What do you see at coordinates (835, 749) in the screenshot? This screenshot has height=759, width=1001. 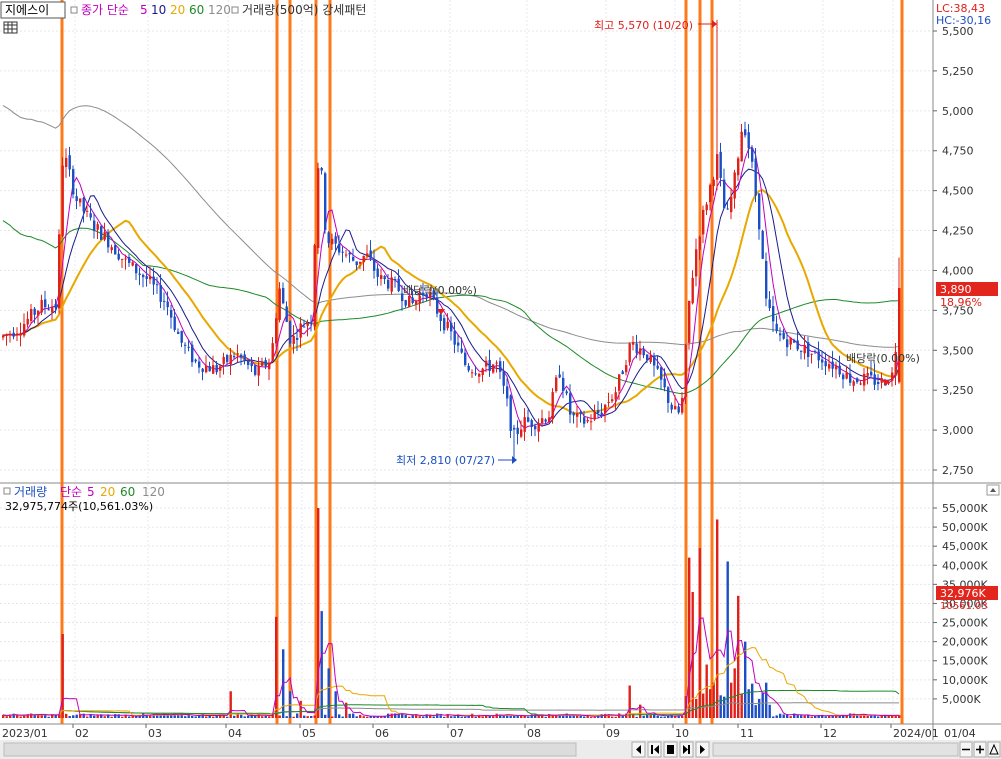 I see `zoom-scrollbar` at bounding box center [835, 749].